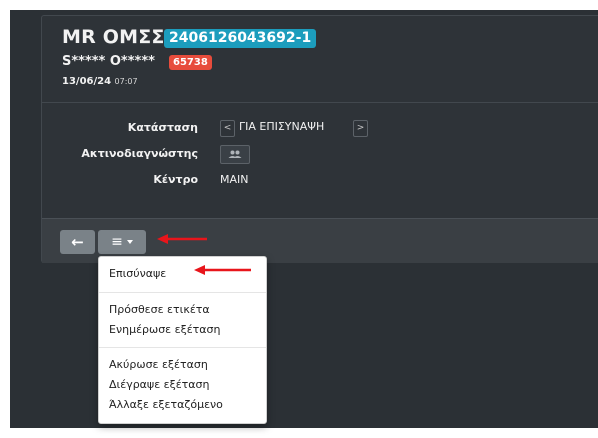 This screenshot has height=438, width=598. I want to click on hamburger-icon: ≡, so click(117, 242).